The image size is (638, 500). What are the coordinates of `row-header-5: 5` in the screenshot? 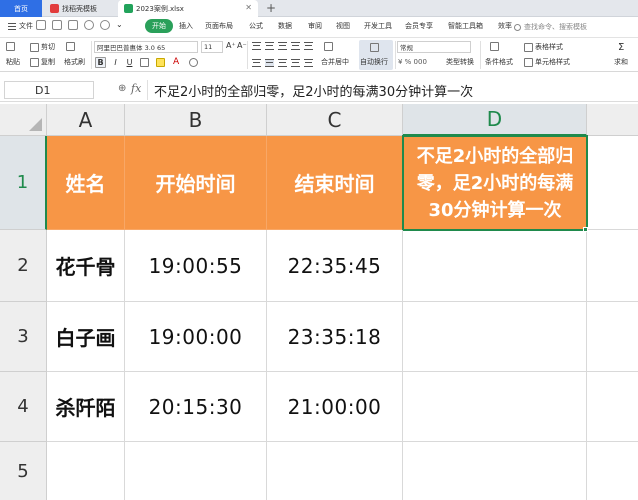 It's located at (23, 471).